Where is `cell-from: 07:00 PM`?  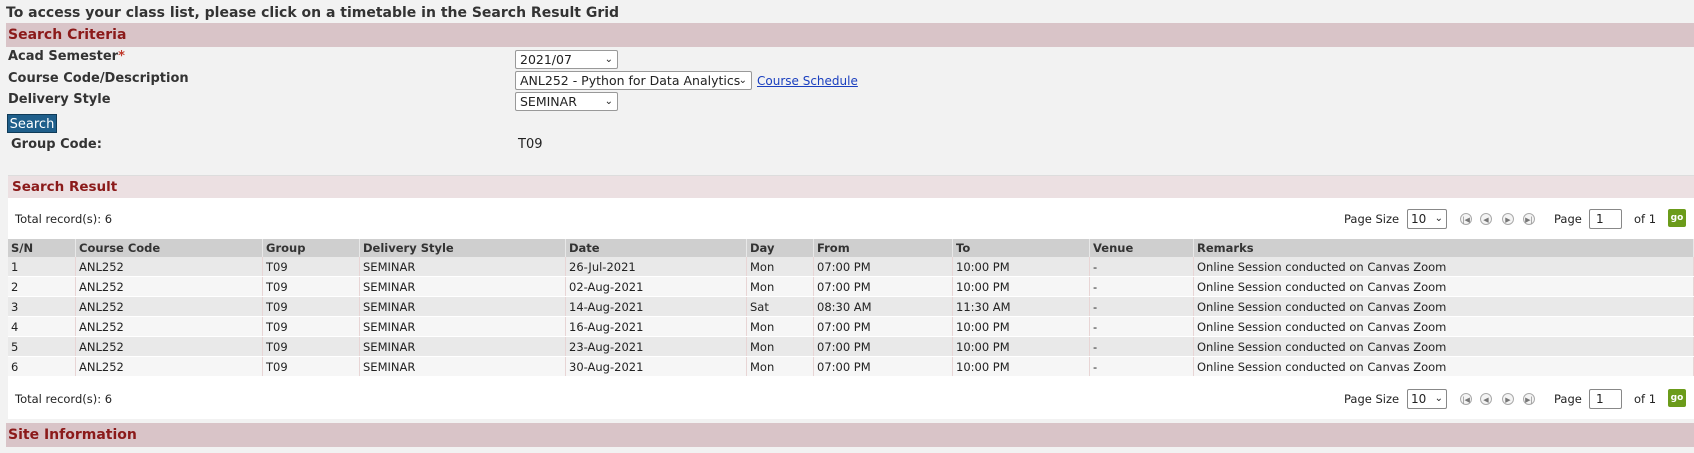 cell-from: 07:00 PM is located at coordinates (883, 326).